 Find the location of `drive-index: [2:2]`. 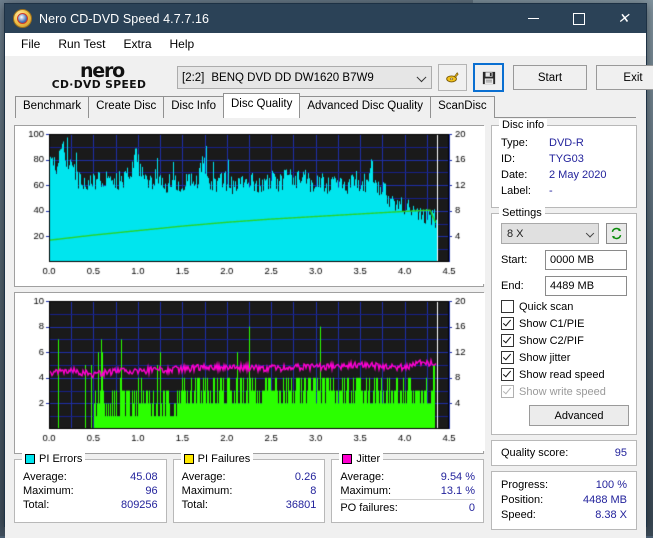

drive-index: [2:2] is located at coordinates (193, 78).